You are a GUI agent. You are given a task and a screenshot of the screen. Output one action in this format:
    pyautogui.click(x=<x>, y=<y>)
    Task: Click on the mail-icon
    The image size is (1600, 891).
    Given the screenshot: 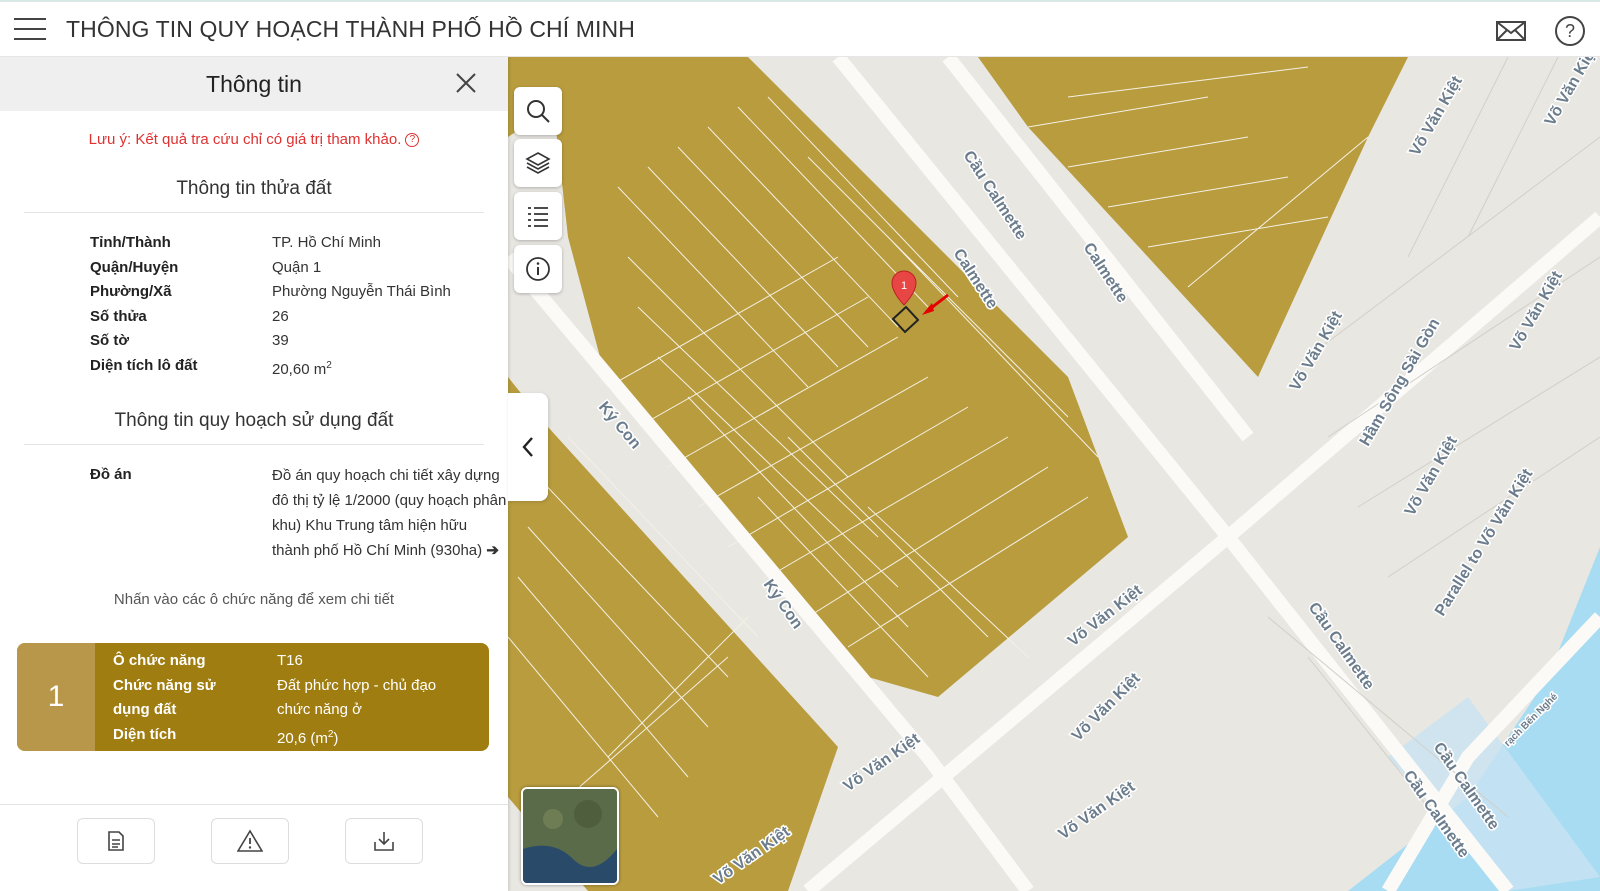 What is the action you would take?
    pyautogui.click(x=1511, y=31)
    